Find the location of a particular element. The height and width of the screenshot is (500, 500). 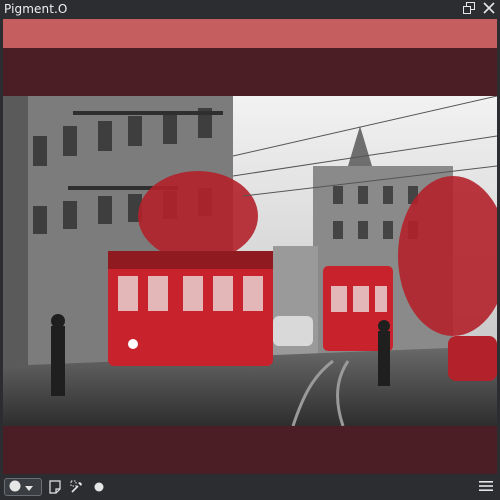

dot-icon is located at coordinates (99, 487).